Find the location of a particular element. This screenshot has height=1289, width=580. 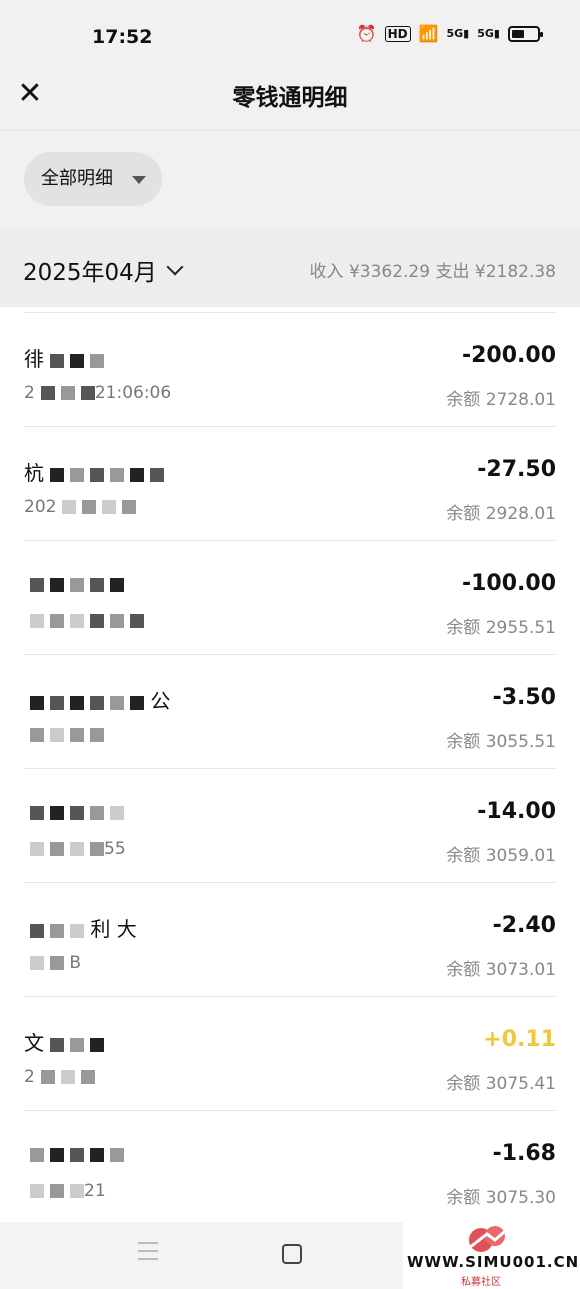

page-title: 零钱通明细 is located at coordinates (290, 98).